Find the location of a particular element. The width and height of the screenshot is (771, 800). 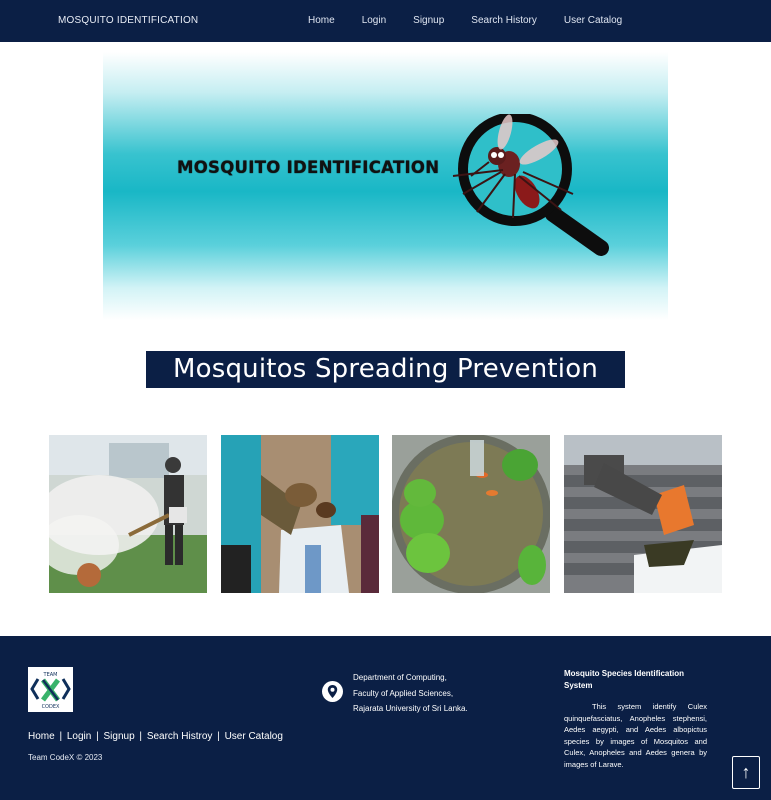

prevention-banner: Mosquitos Spreading Prevention is located at coordinates (385, 369).